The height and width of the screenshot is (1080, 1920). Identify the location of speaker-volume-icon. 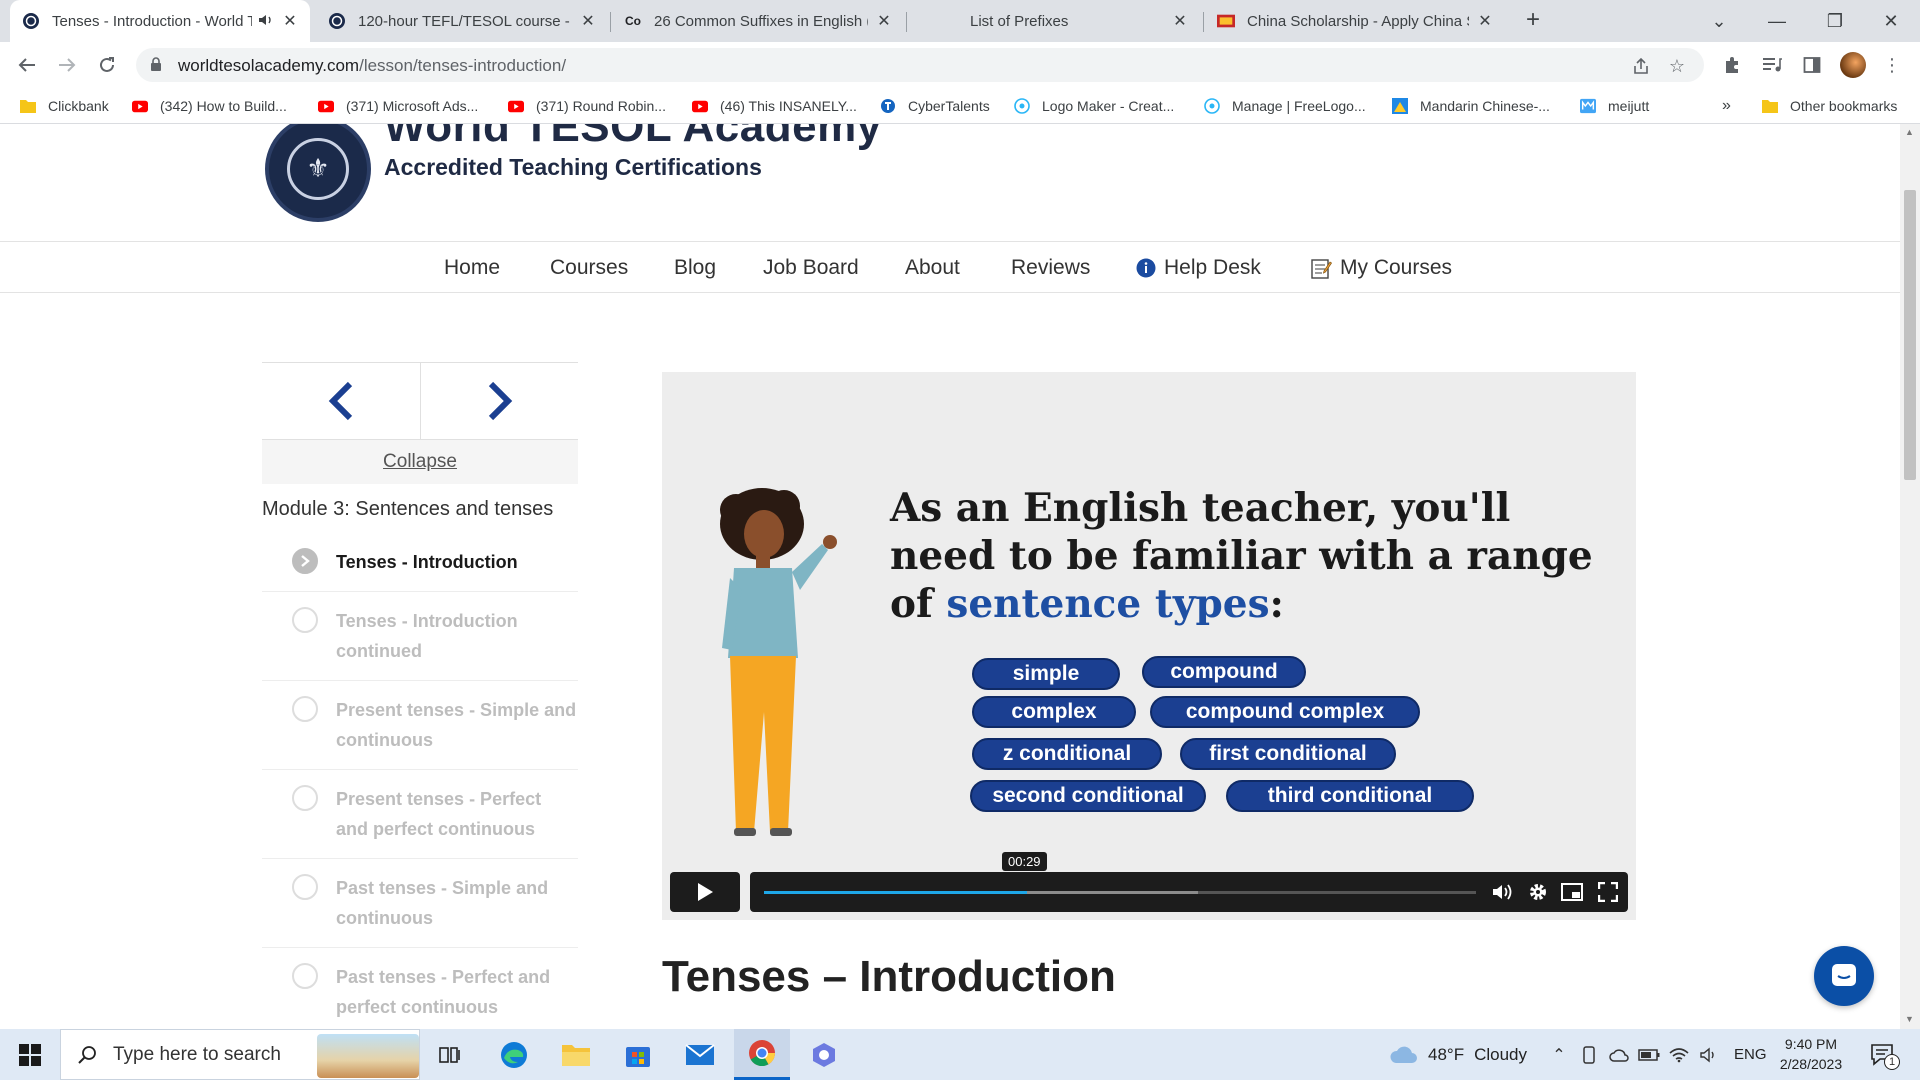
(1709, 1055).